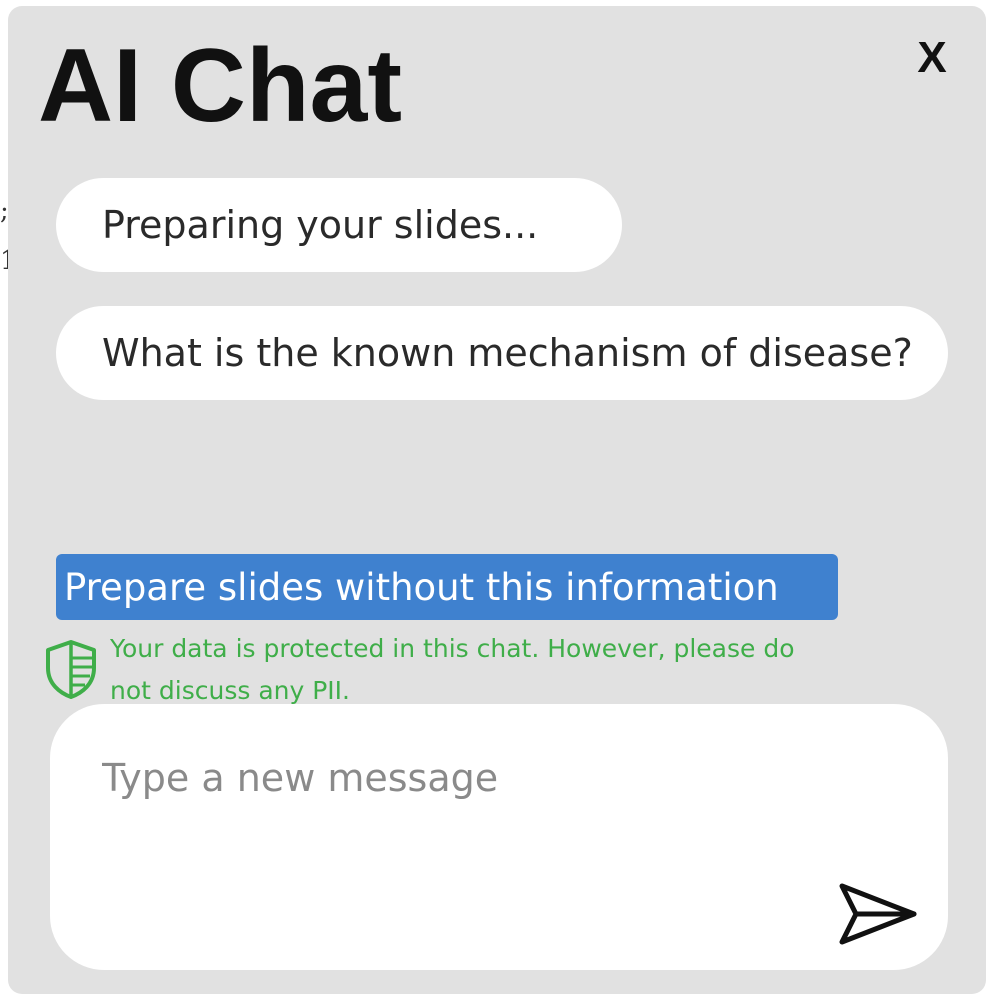 Image resolution: width=991 pixels, height=999 pixels. Describe the element at coordinates (462, 778) in the screenshot. I see `message-input` at that location.